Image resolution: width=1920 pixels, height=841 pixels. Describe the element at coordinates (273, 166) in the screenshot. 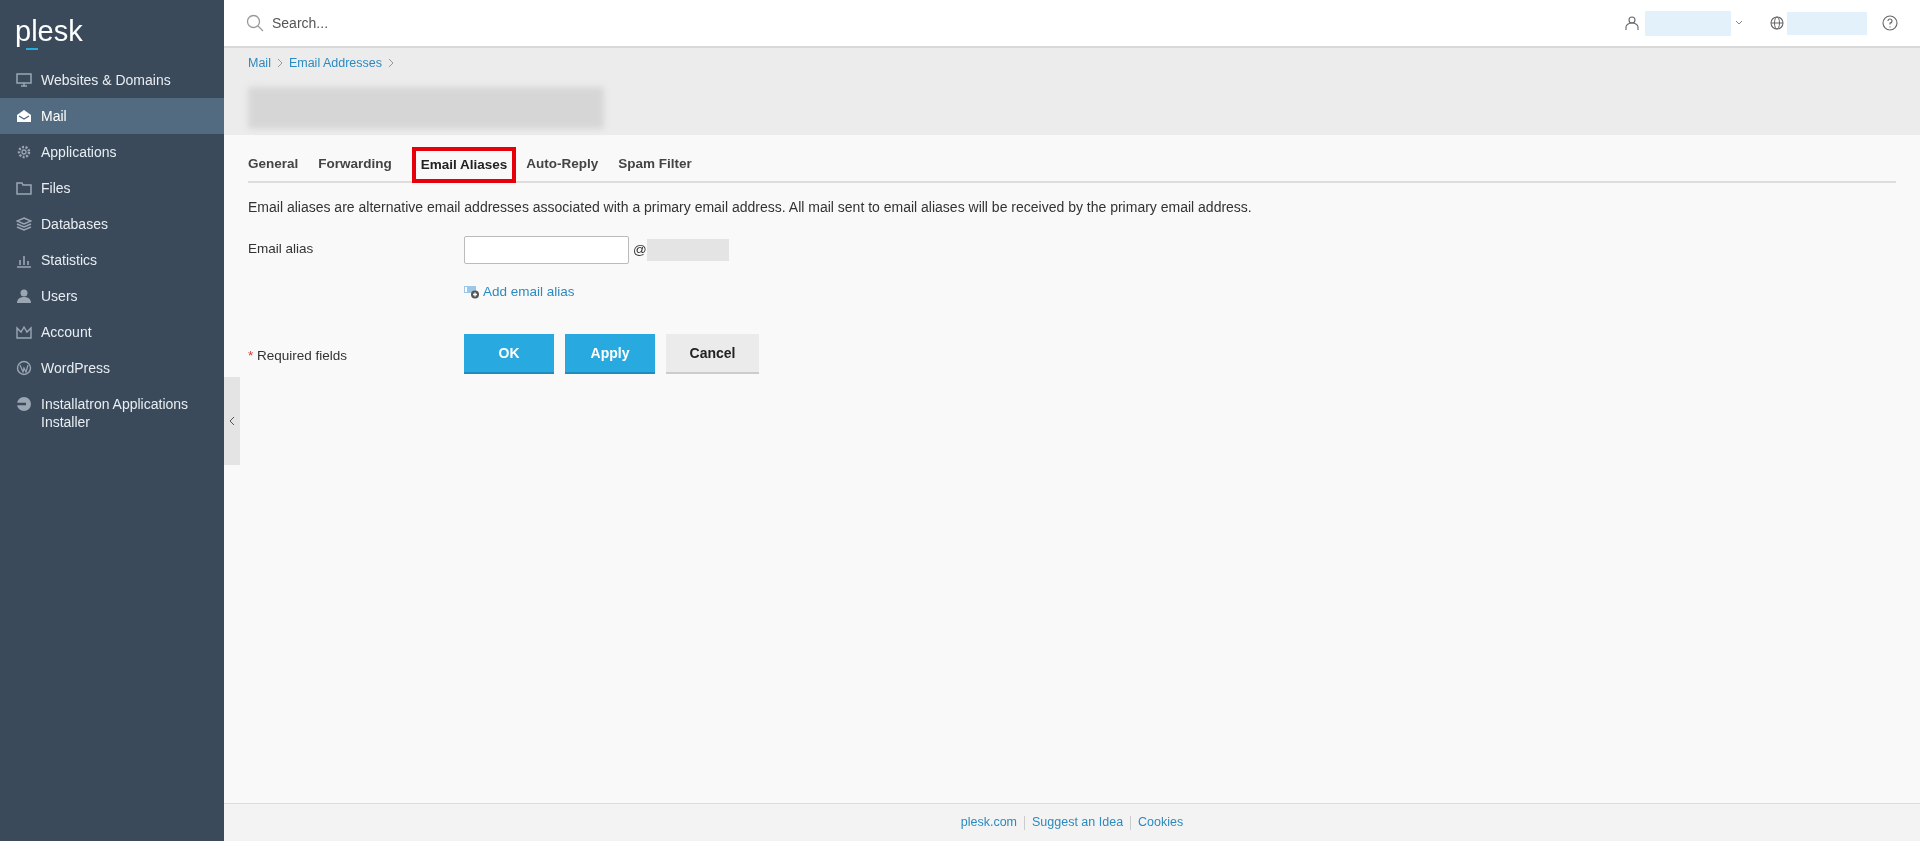

I see `tab: General` at that location.